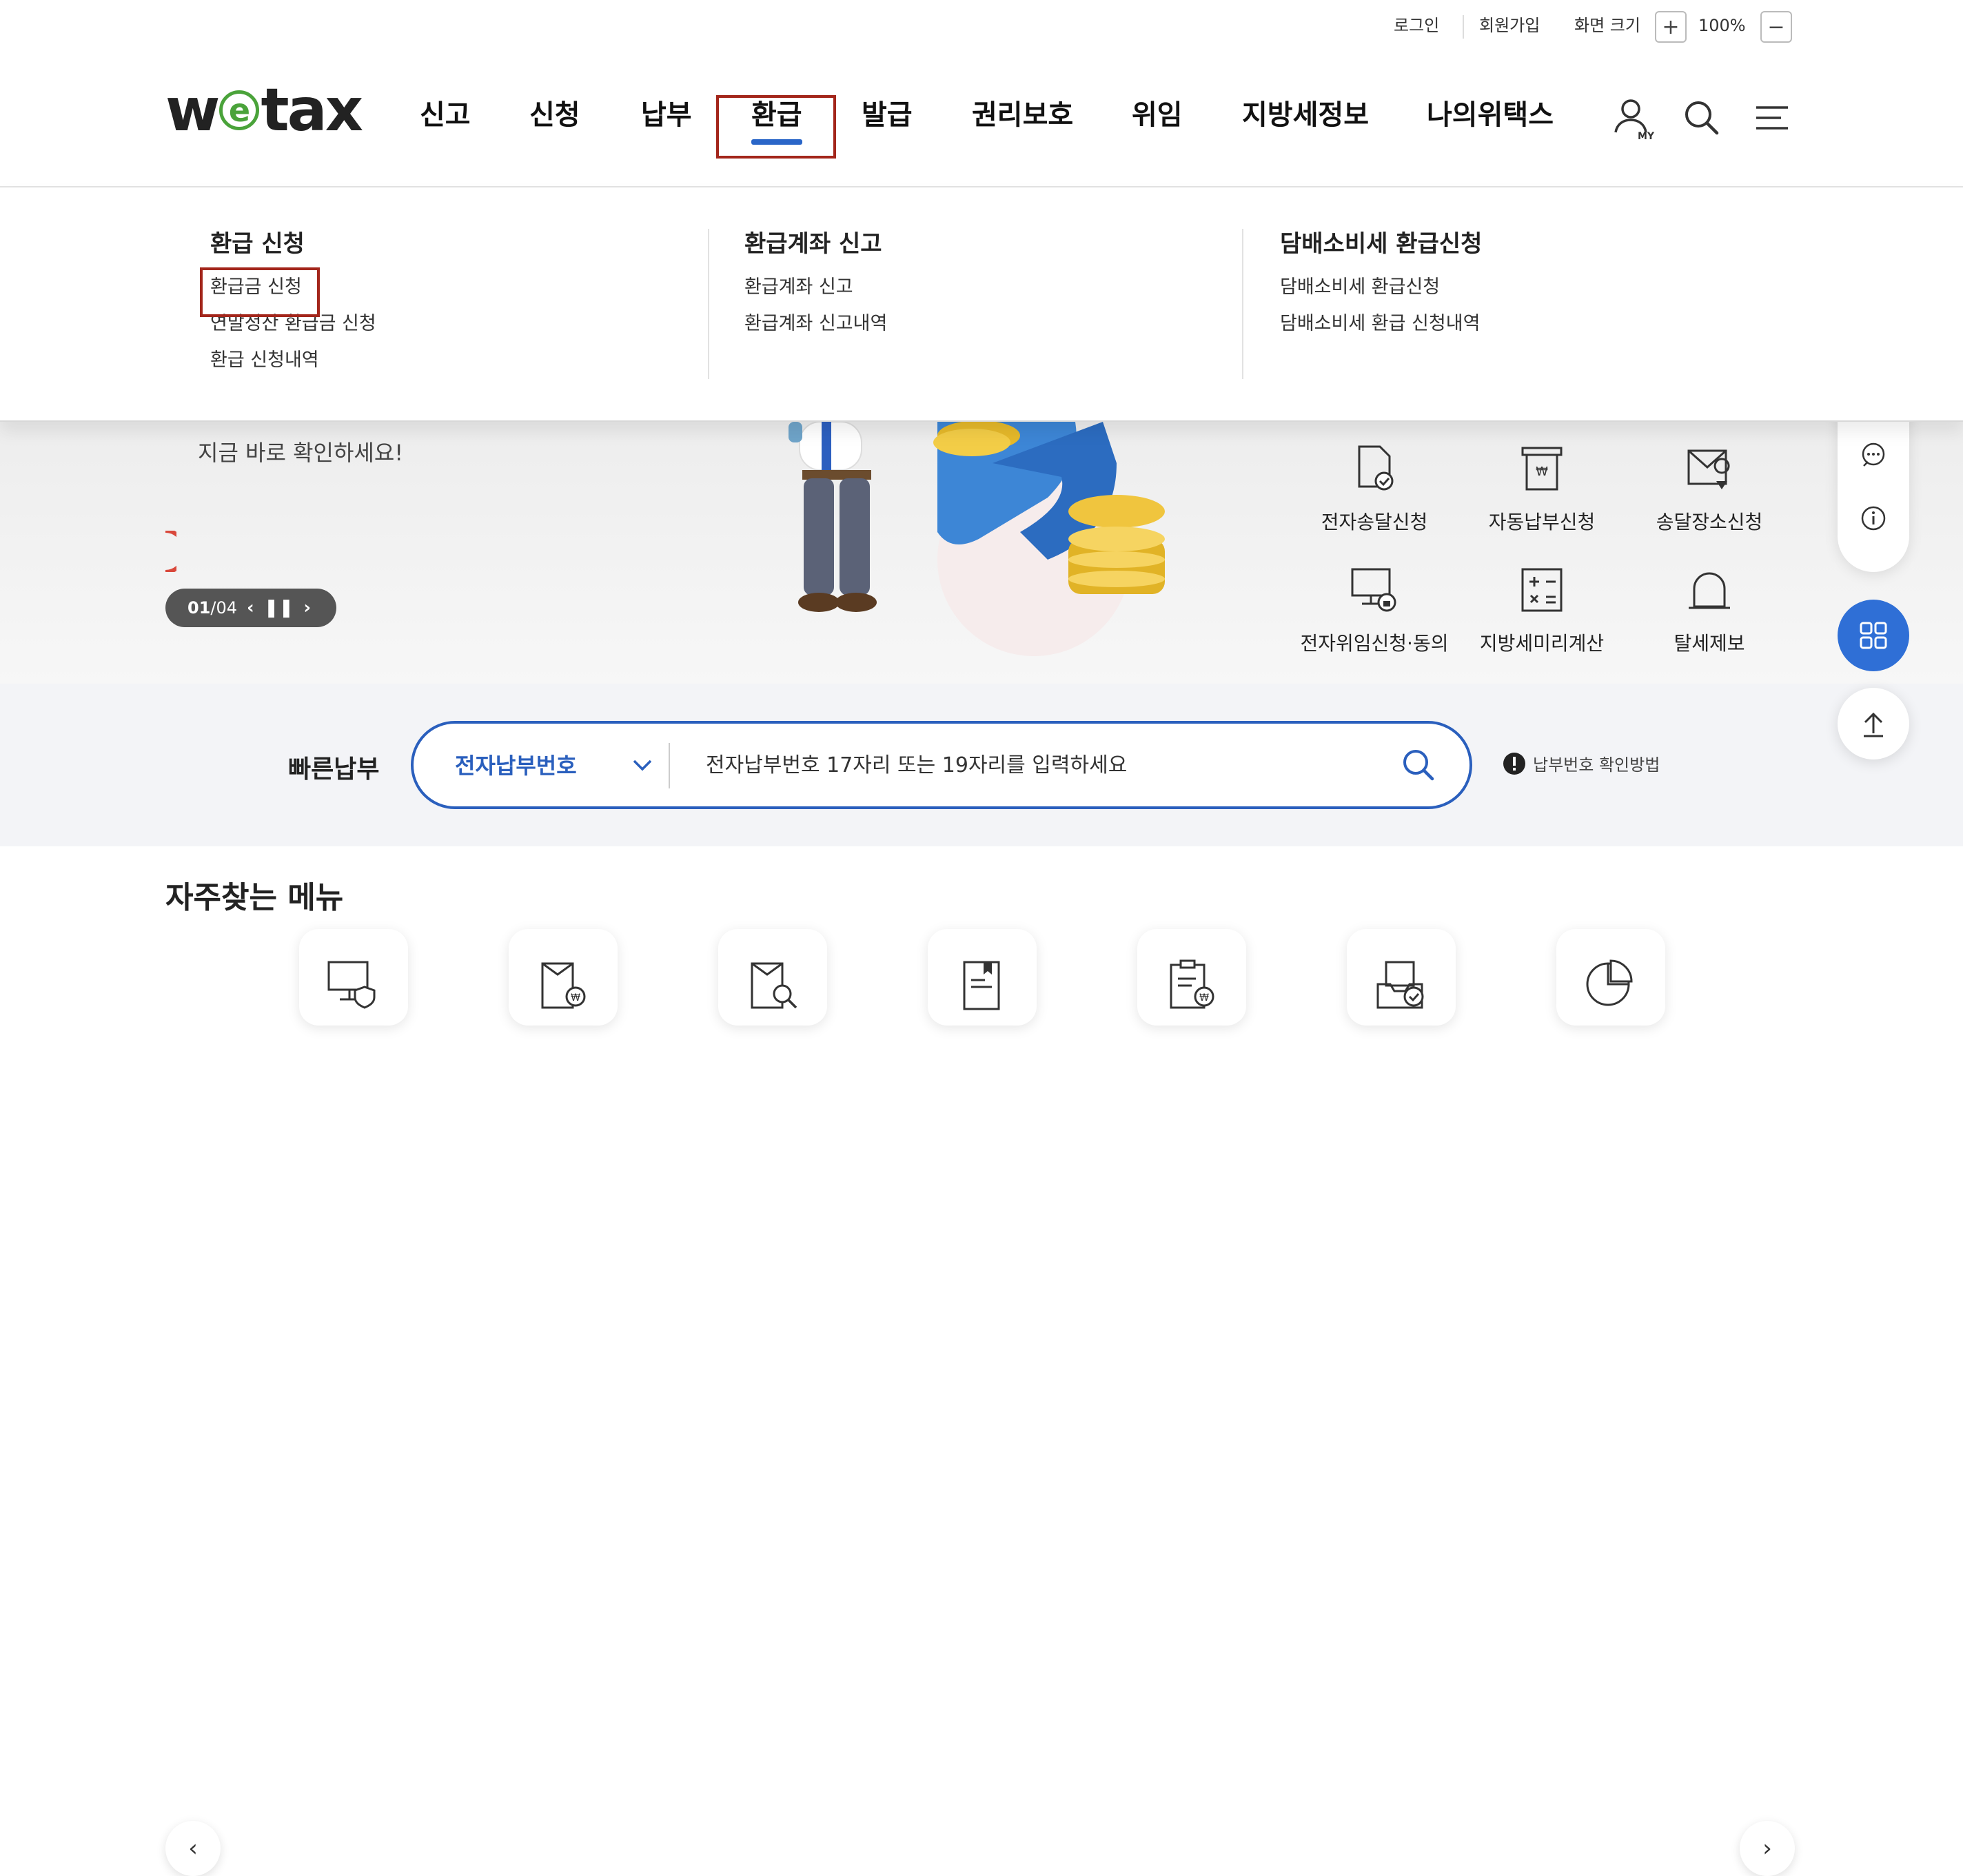 The image size is (1963, 1876). I want to click on screen-size-label: 화면 크기, so click(1607, 25).